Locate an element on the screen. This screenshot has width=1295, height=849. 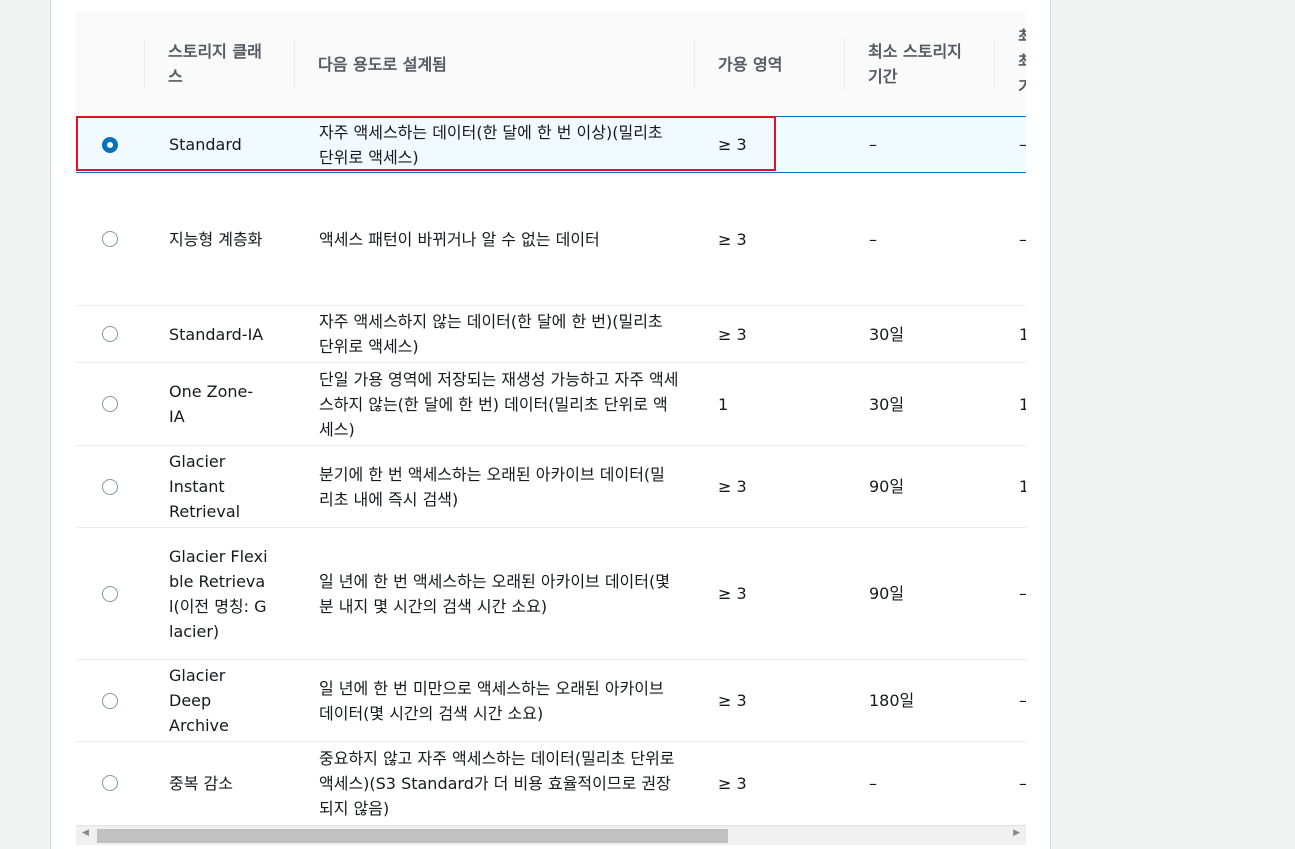
header-designed-for: 다음 용도로 설계됨 is located at coordinates (494, 64).